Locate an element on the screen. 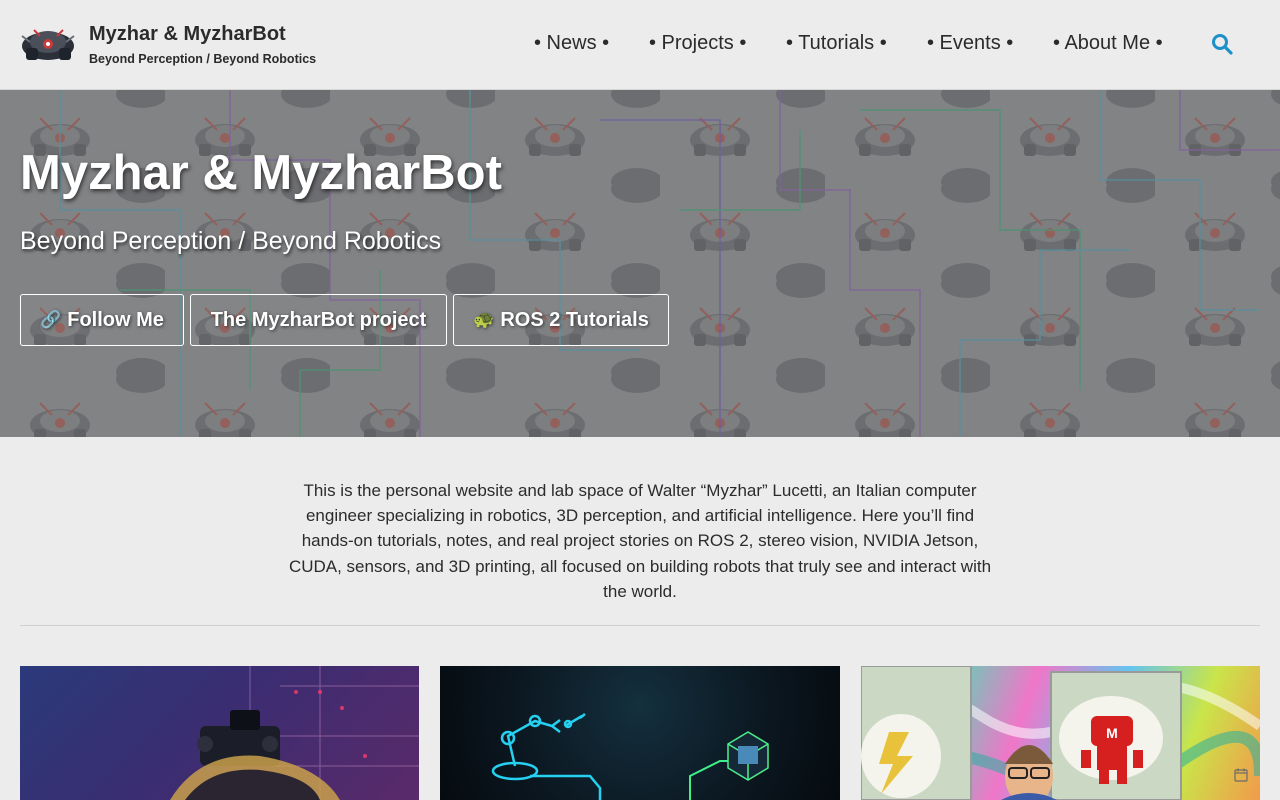 The height and width of the screenshot is (800, 1280). myzharbot-project-label: The MyzharBot project is located at coordinates (318, 319).